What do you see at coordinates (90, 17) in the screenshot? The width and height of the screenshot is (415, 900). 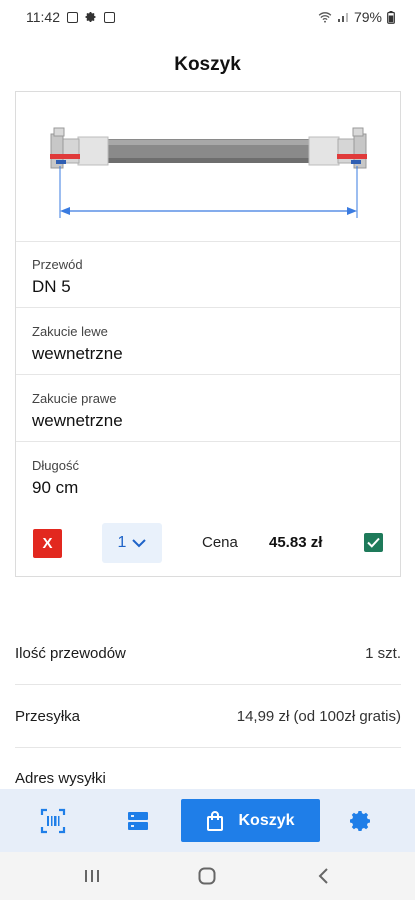 I see `settings-notification-icon` at bounding box center [90, 17].